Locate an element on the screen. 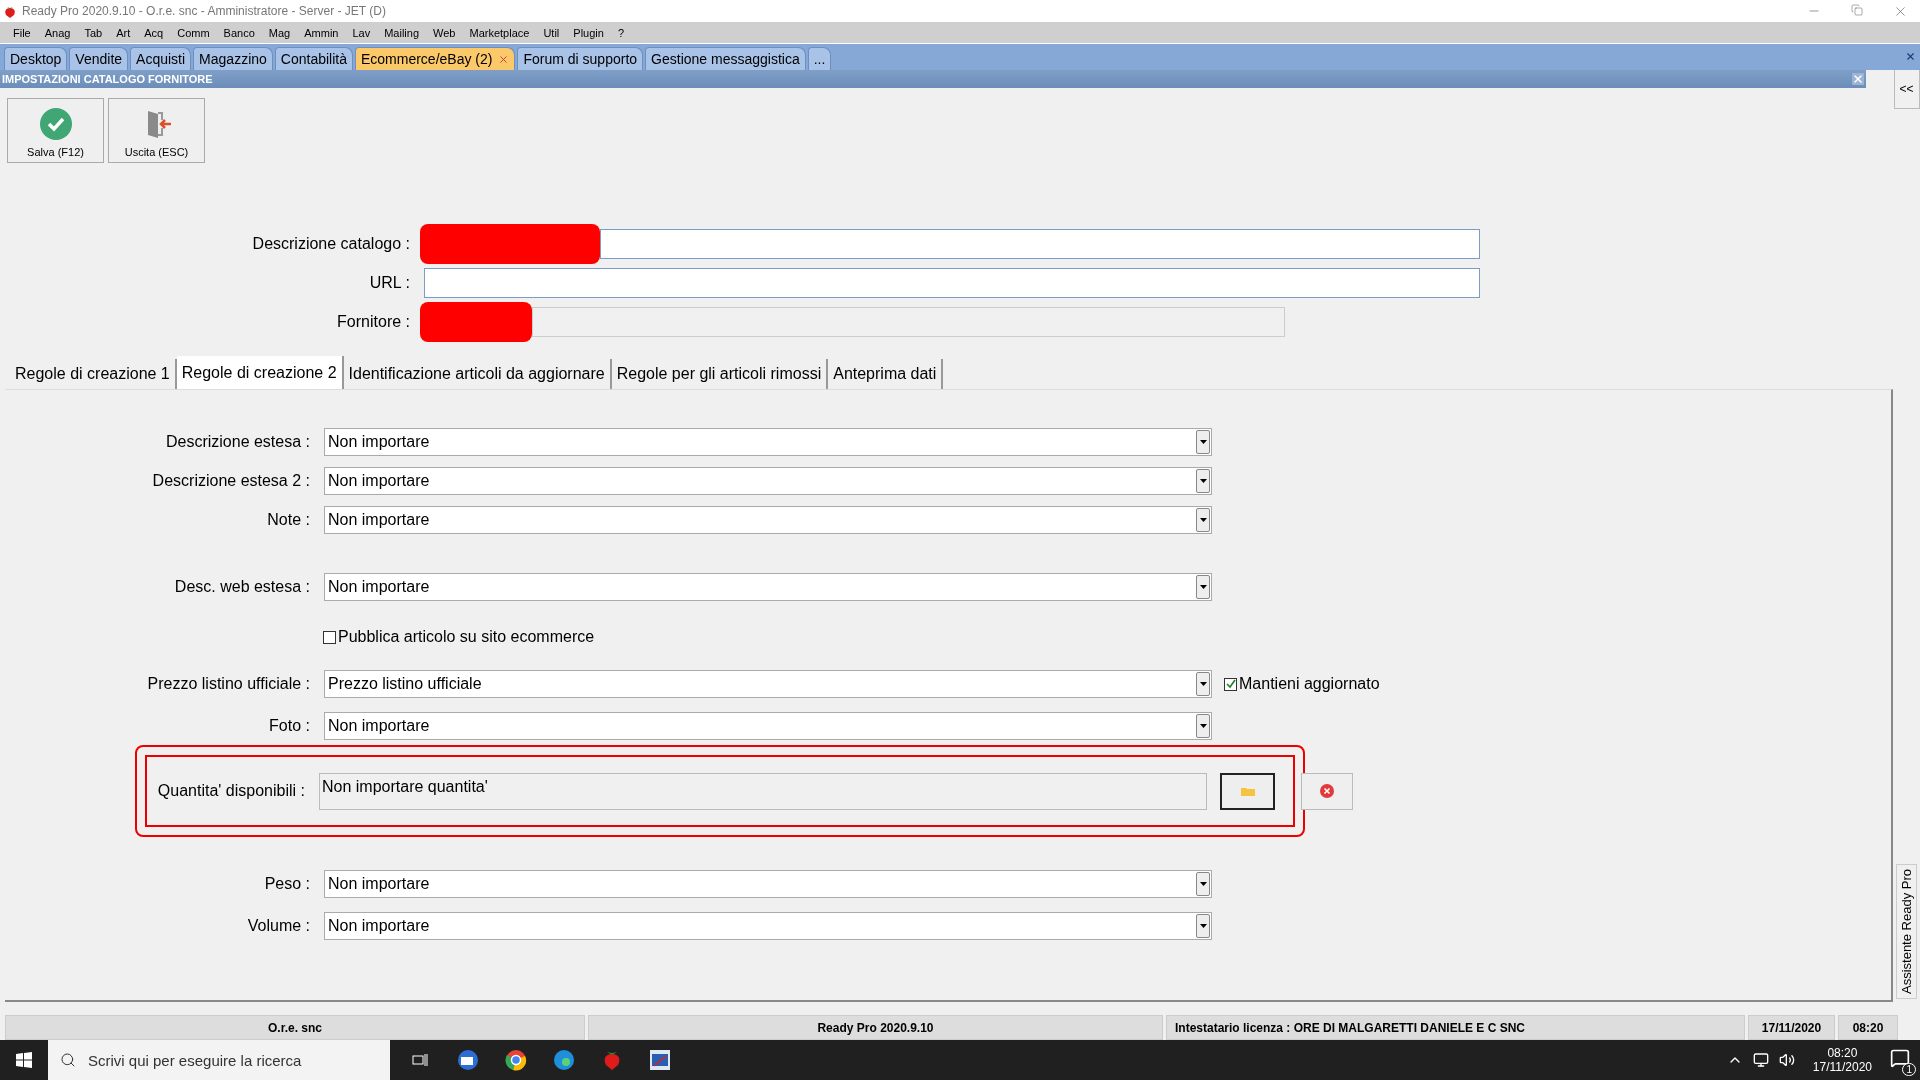  clear-button is located at coordinates (1327, 791).